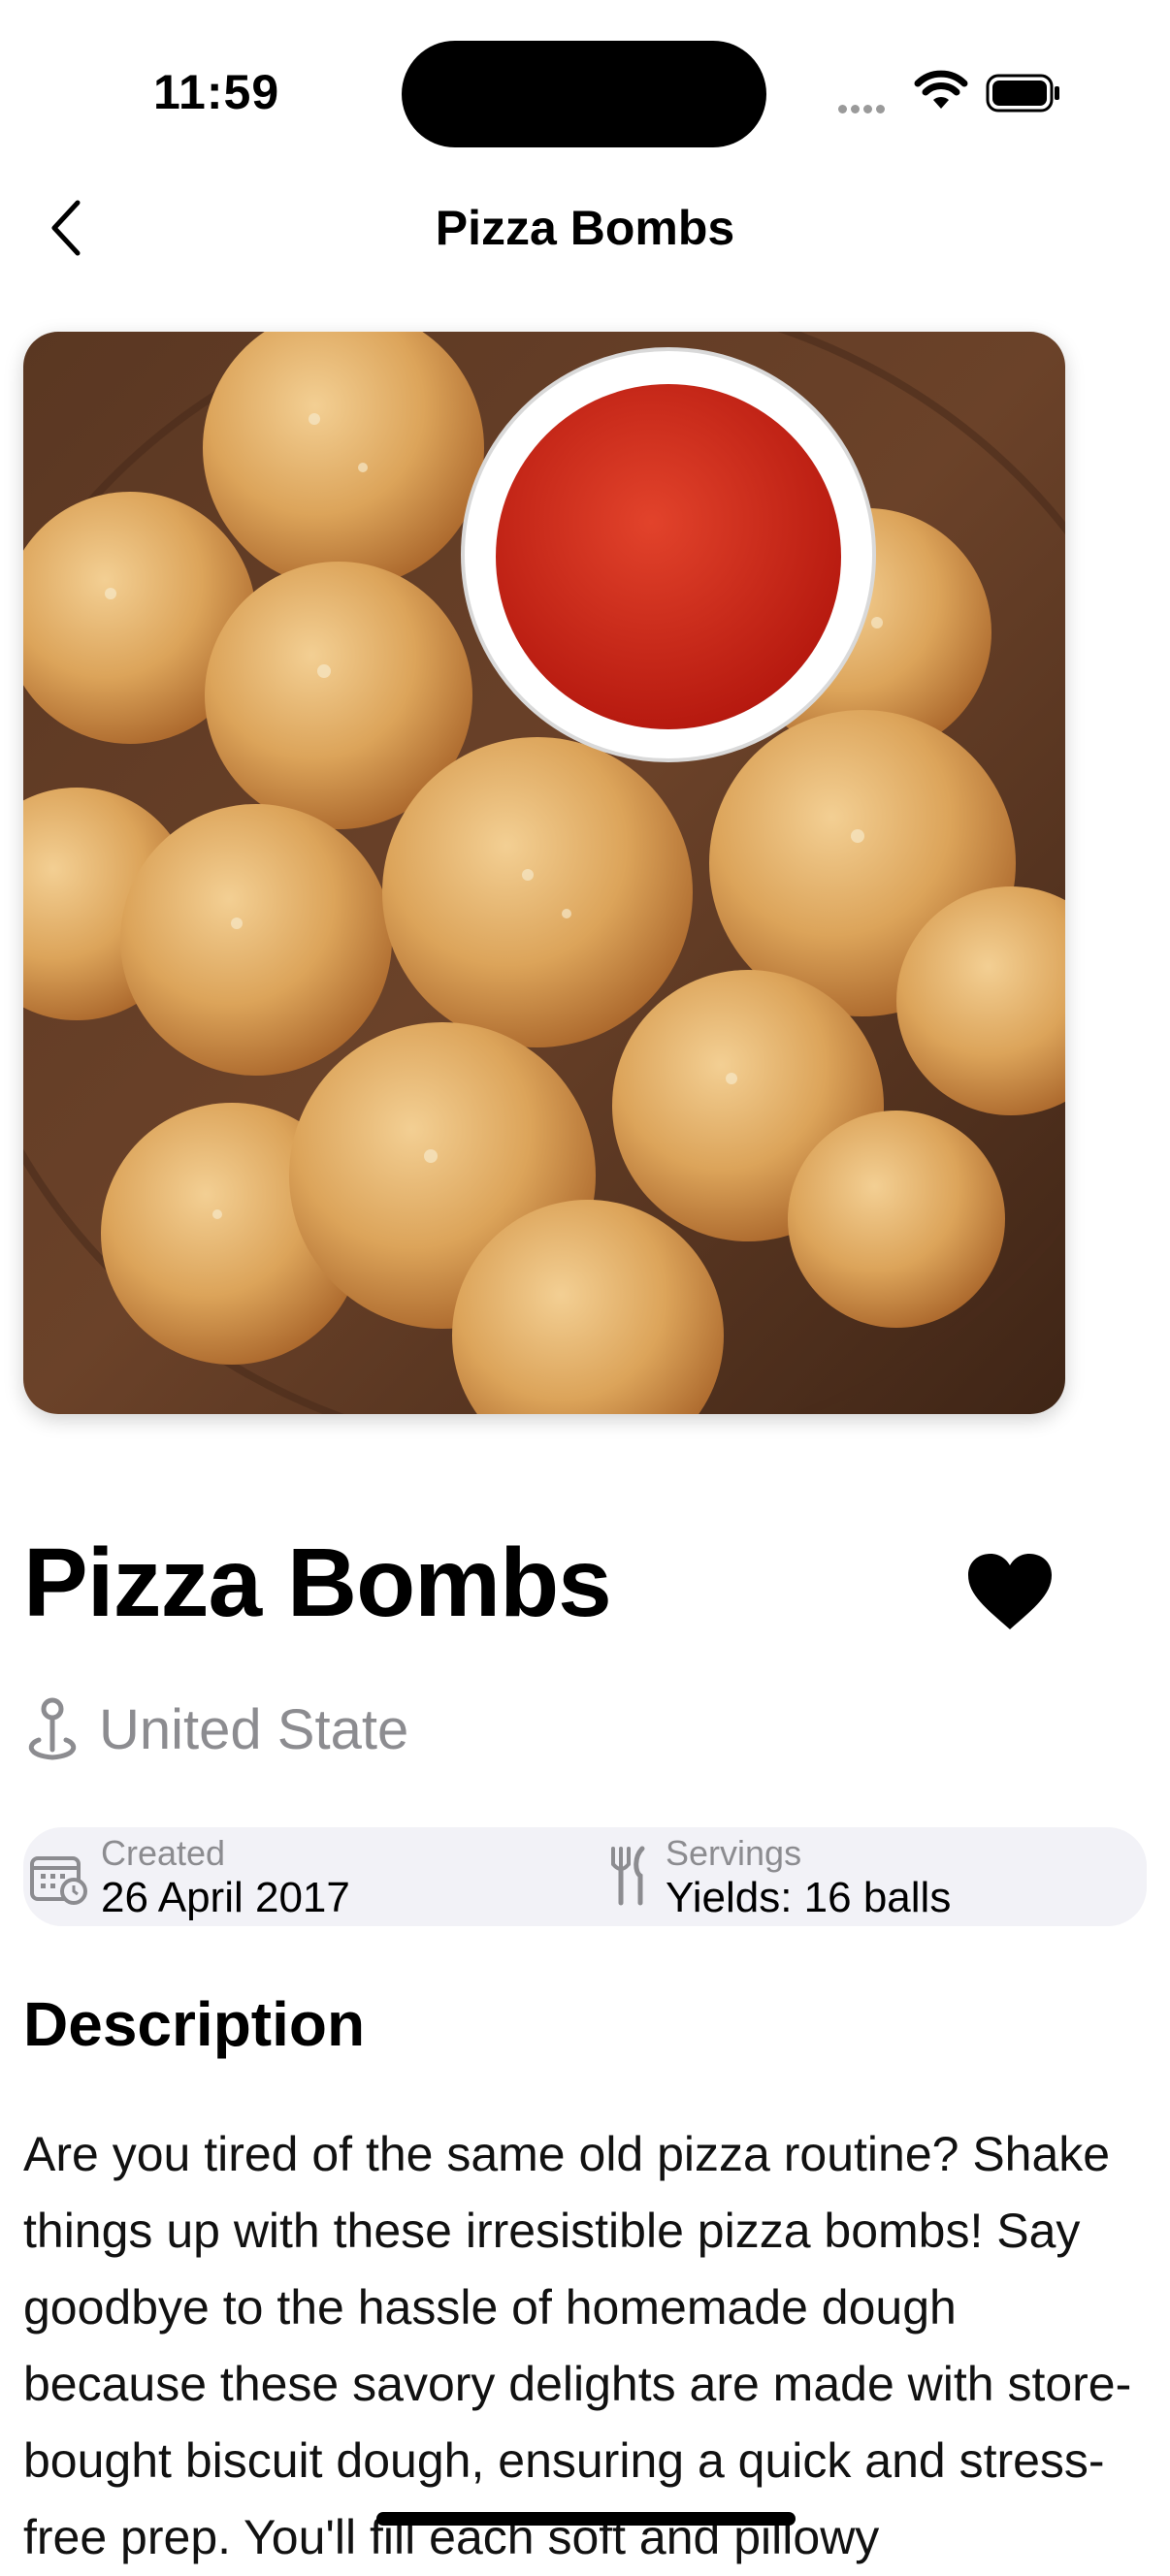 This screenshot has height=2576, width=1170. I want to click on status-bar: 11:59, so click(585, 92).